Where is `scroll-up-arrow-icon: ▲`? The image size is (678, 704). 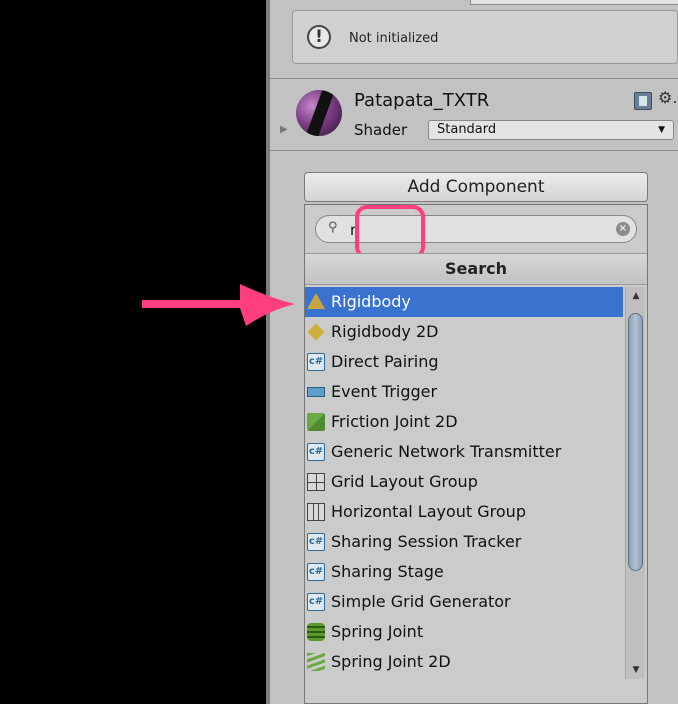 scroll-up-arrow-icon: ▲ is located at coordinates (636, 296).